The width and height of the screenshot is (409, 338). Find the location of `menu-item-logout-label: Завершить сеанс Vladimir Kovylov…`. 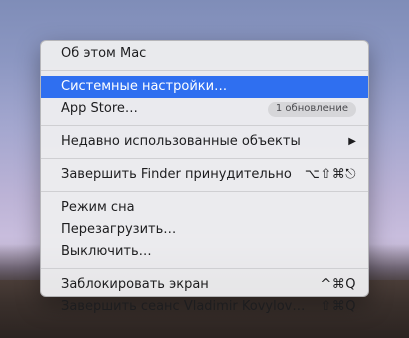

menu-item-logout-label: Завершить сеанс Vladimir Kovylov… is located at coordinates (183, 306).